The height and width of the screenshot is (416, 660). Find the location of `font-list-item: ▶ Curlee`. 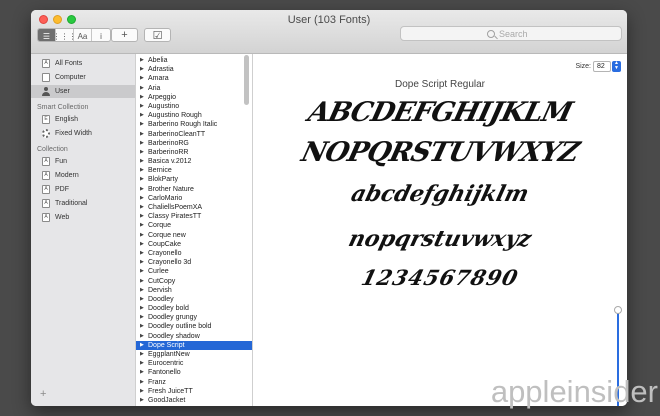

font-list-item: ▶ Curlee is located at coordinates (194, 271).